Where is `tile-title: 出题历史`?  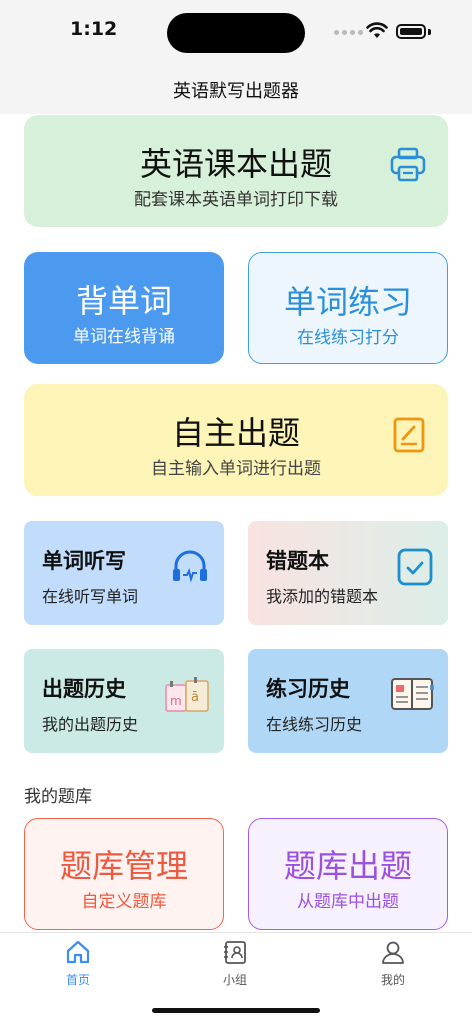
tile-title: 出题历史 is located at coordinates (84, 689).